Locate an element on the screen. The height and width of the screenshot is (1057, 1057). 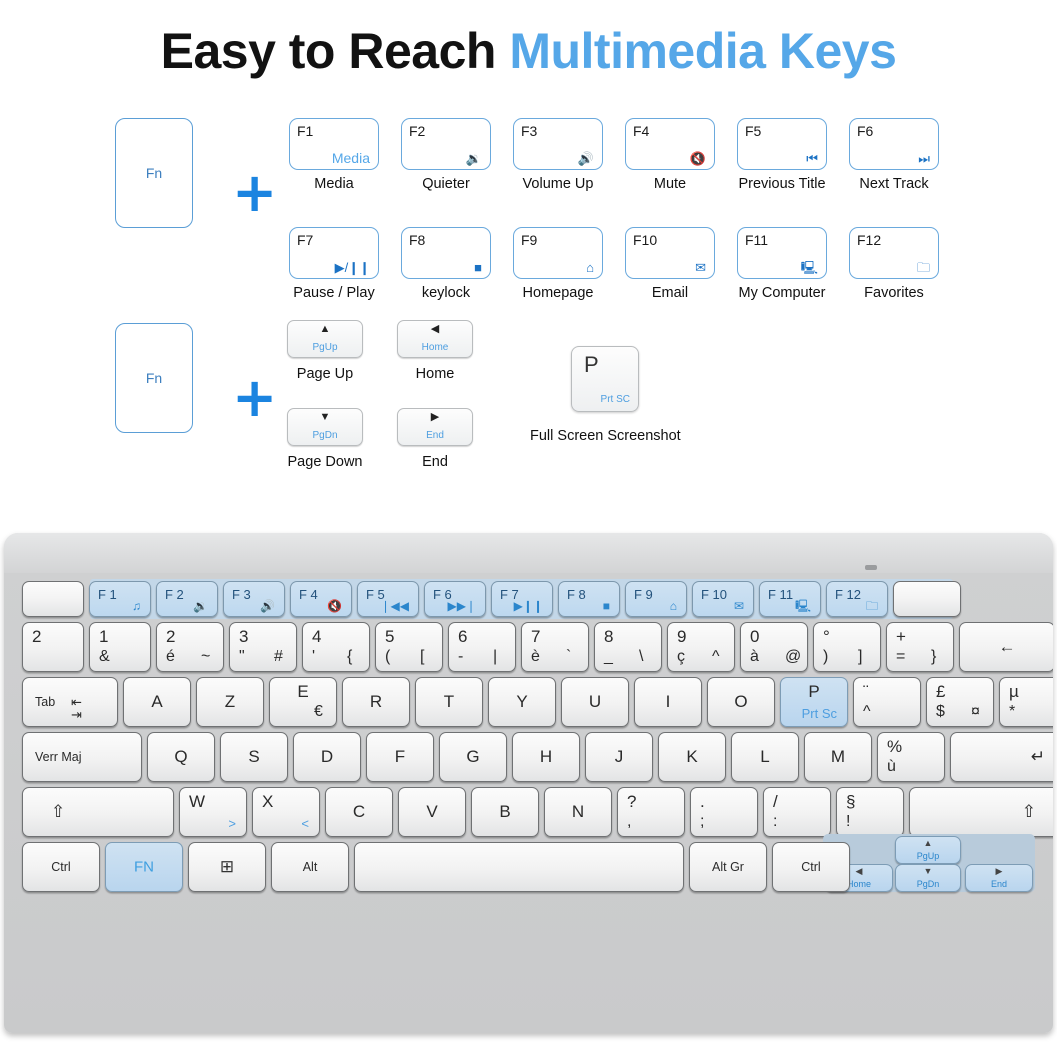
key-%: % ù is located at coordinates (911, 757).